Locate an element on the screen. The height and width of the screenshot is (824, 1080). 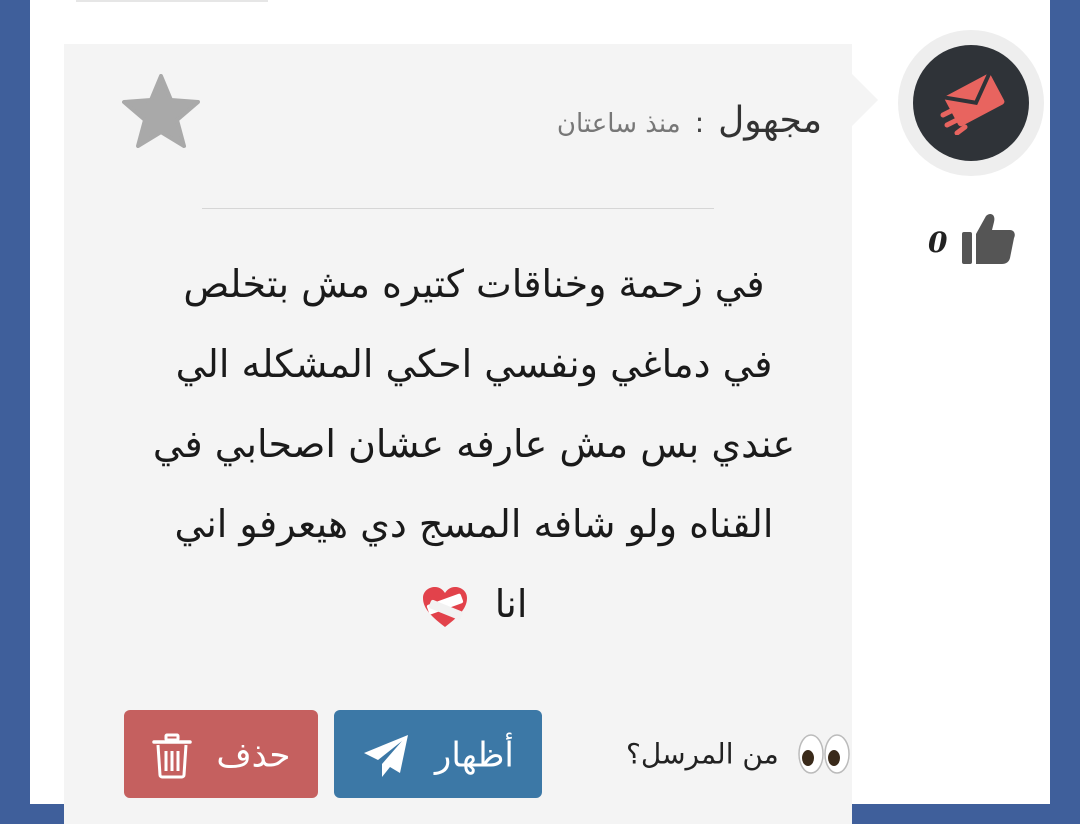
eyes-emoji is located at coordinates (824, 754).